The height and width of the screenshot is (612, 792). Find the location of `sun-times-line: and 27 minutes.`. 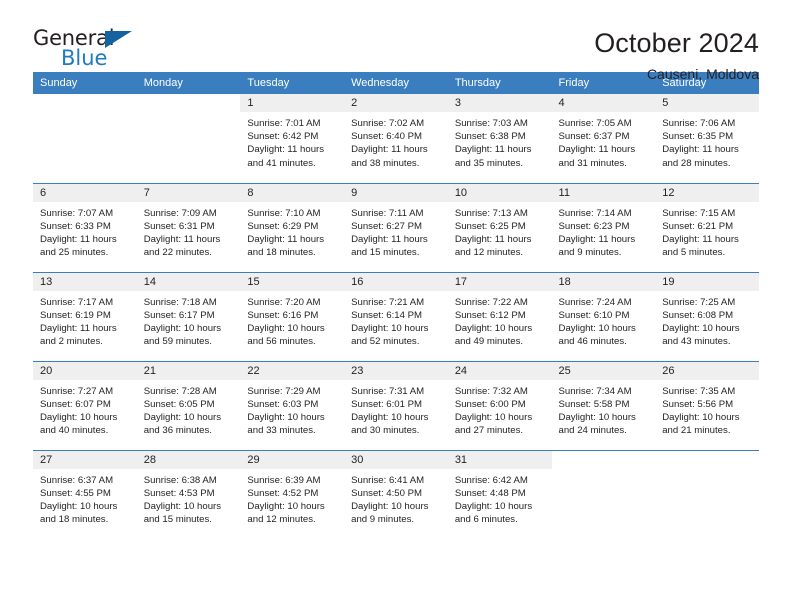

sun-times-line: and 27 minutes. is located at coordinates (489, 431).